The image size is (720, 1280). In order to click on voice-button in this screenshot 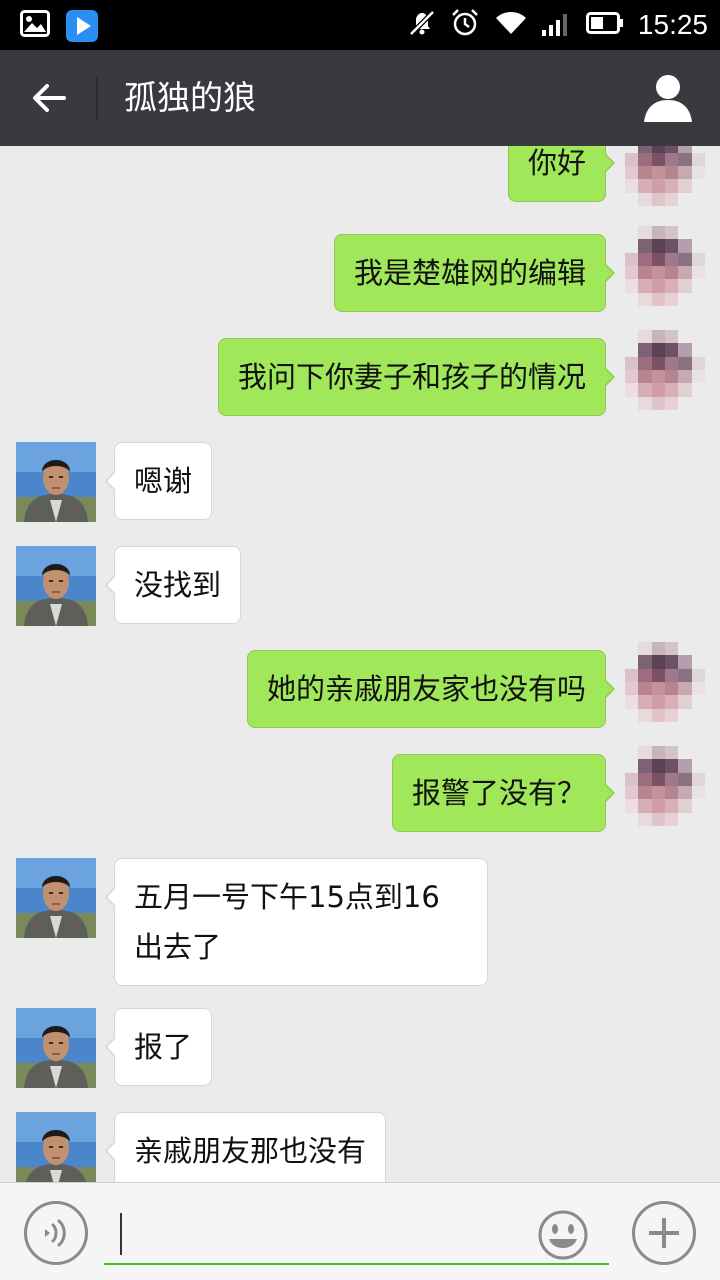, I will do `click(56, 1233)`.